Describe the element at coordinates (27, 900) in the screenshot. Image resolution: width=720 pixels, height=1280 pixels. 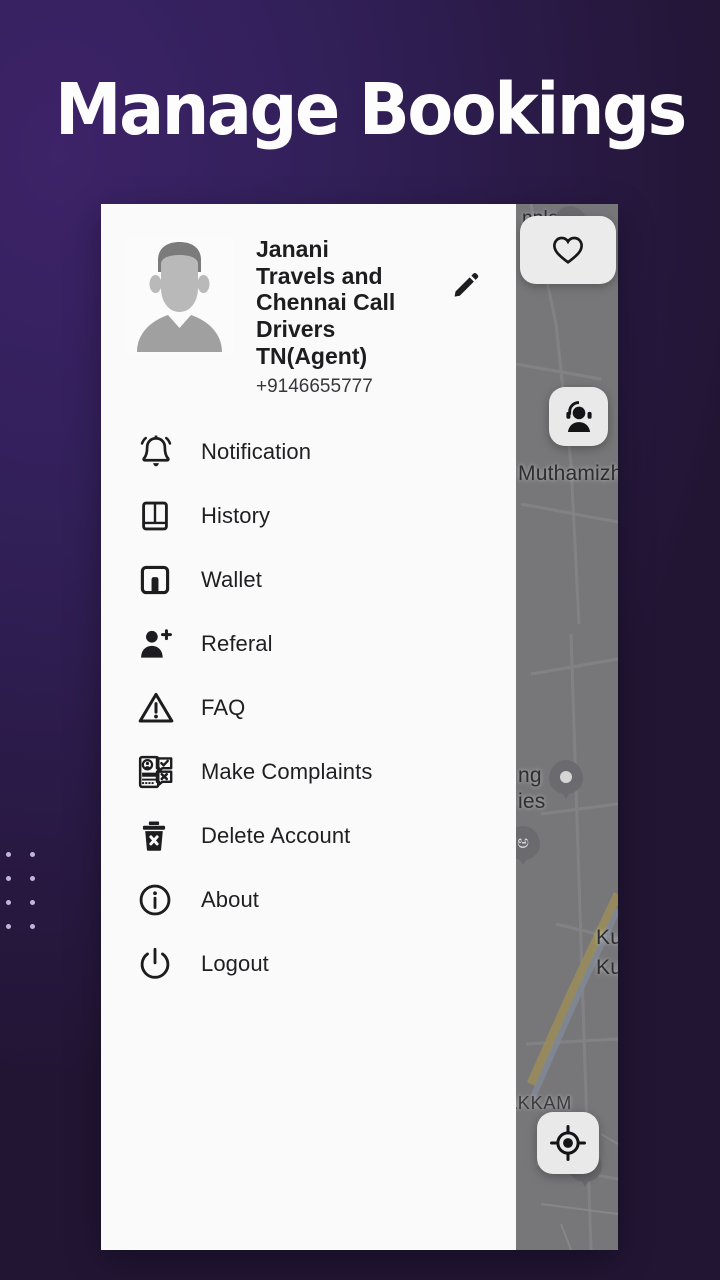
I see `dot-grid-decoration` at that location.